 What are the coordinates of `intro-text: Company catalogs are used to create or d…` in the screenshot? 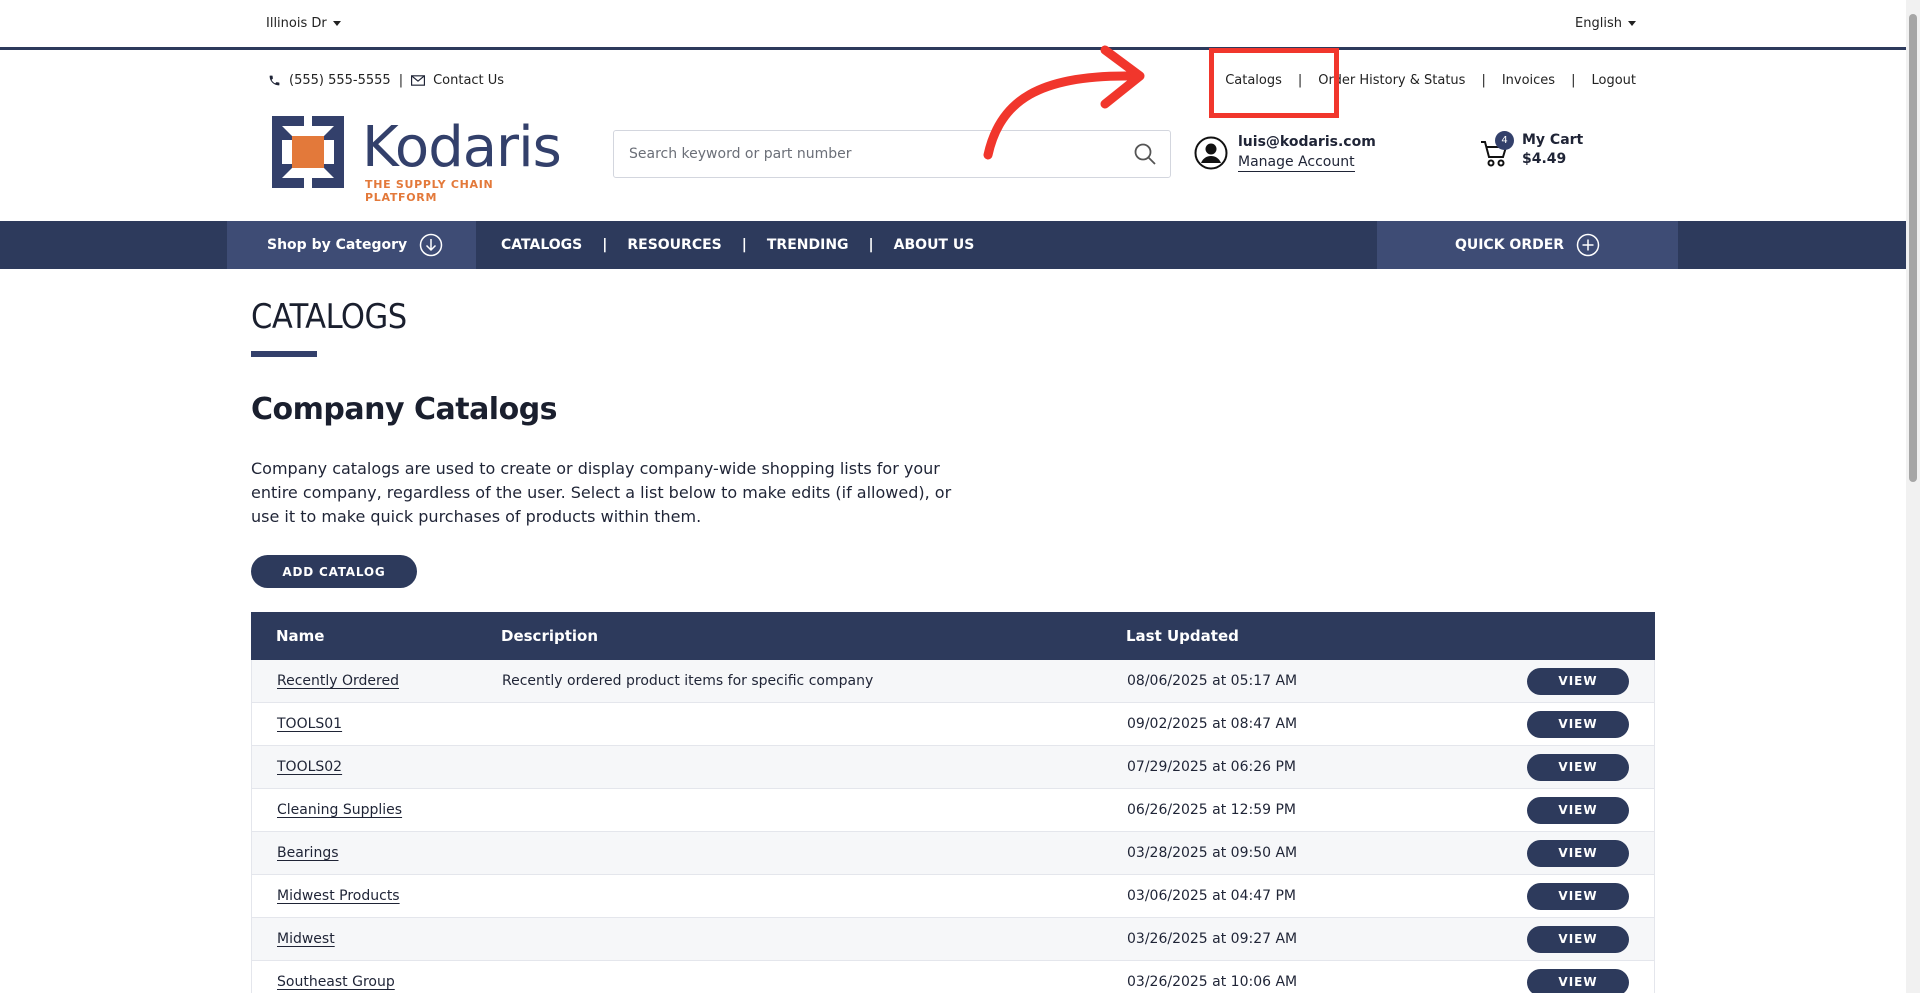 It's located at (601, 492).